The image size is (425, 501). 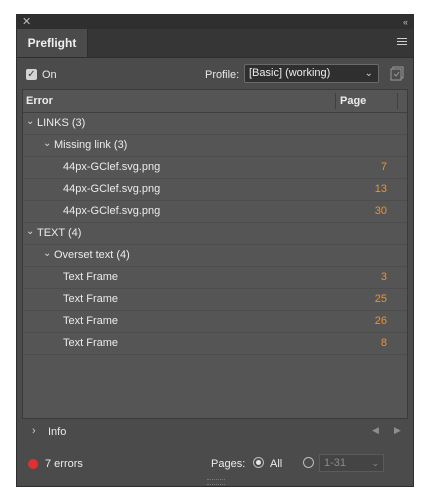 What do you see at coordinates (215, 300) in the screenshot?
I see `error-item-row: Text Frame 25` at bounding box center [215, 300].